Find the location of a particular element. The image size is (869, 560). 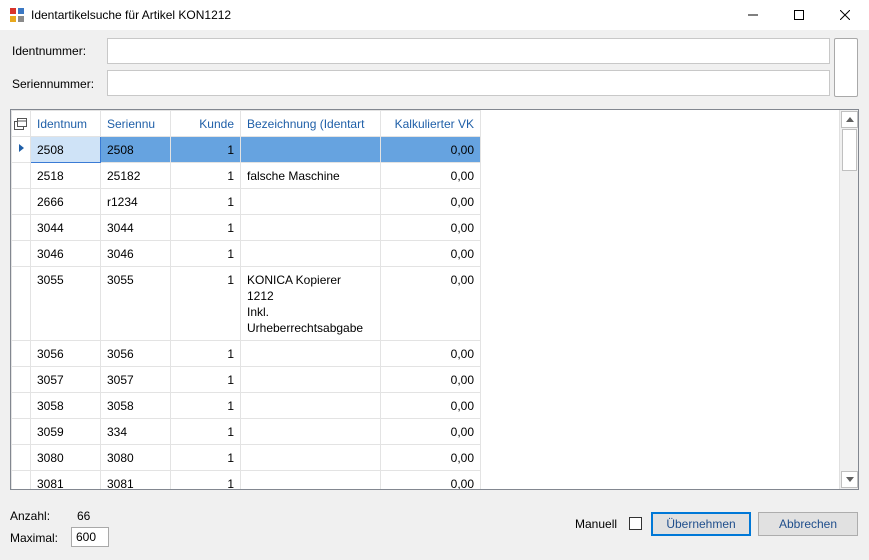

table-row: 2666 r1234 1 0,00 is located at coordinates (246, 201).